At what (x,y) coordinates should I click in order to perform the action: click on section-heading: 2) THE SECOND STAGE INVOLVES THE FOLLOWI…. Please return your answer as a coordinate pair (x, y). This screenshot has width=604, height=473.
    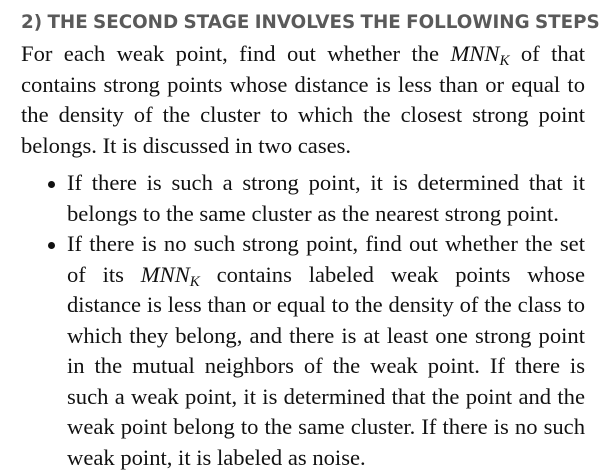
    Looking at the image, I should click on (310, 22).